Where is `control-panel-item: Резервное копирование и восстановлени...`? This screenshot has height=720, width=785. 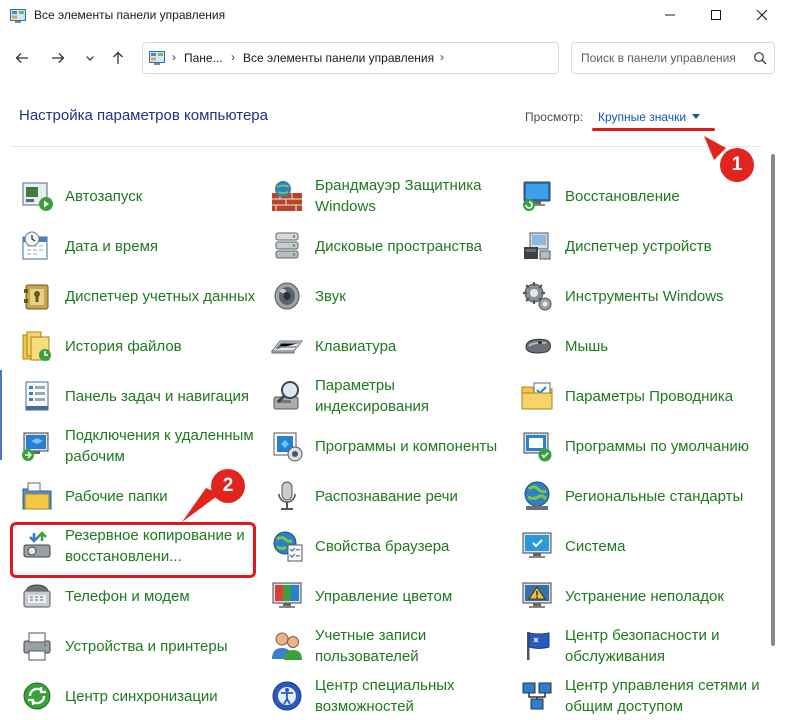
control-panel-item: Резервное копирование и восстановлени... is located at coordinates (140, 546).